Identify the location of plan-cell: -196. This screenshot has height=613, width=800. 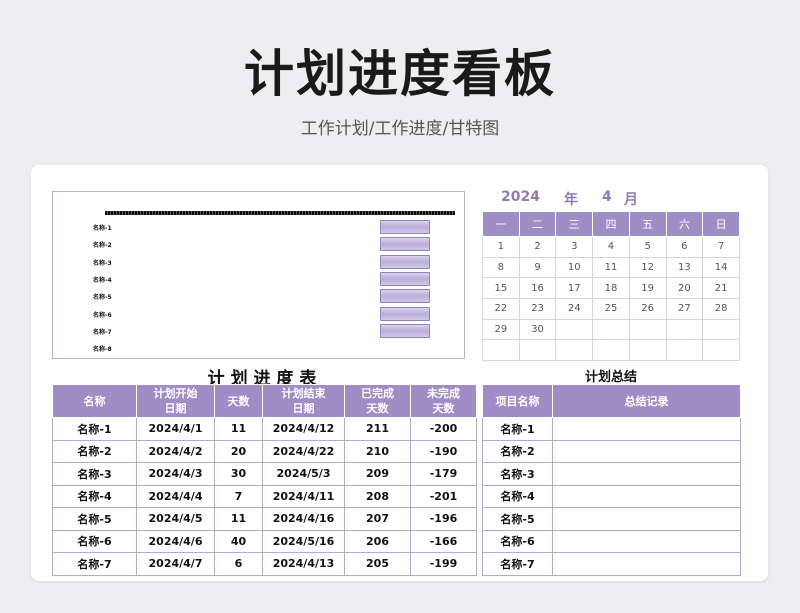
(443, 519).